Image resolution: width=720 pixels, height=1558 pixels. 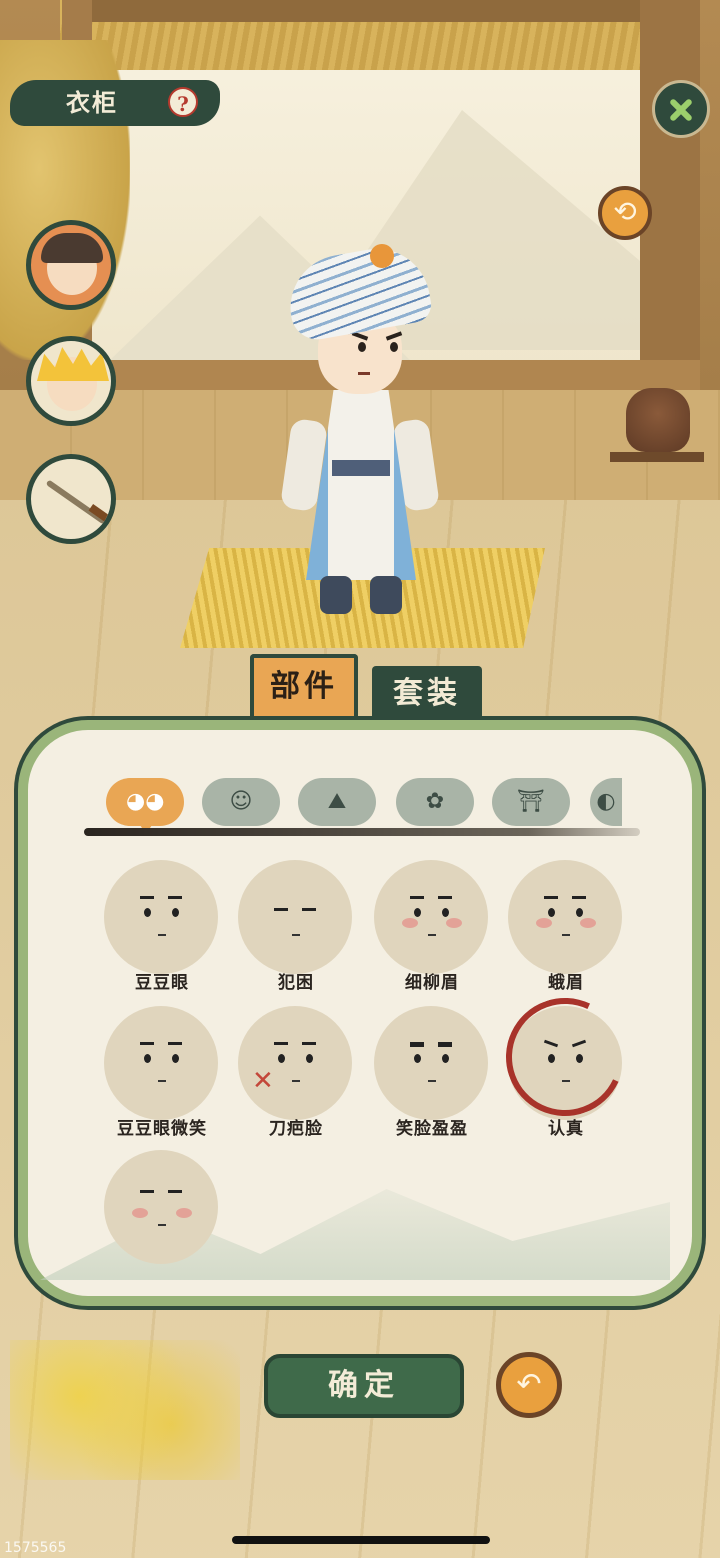 I want to click on boot-right, so click(x=386, y=595).